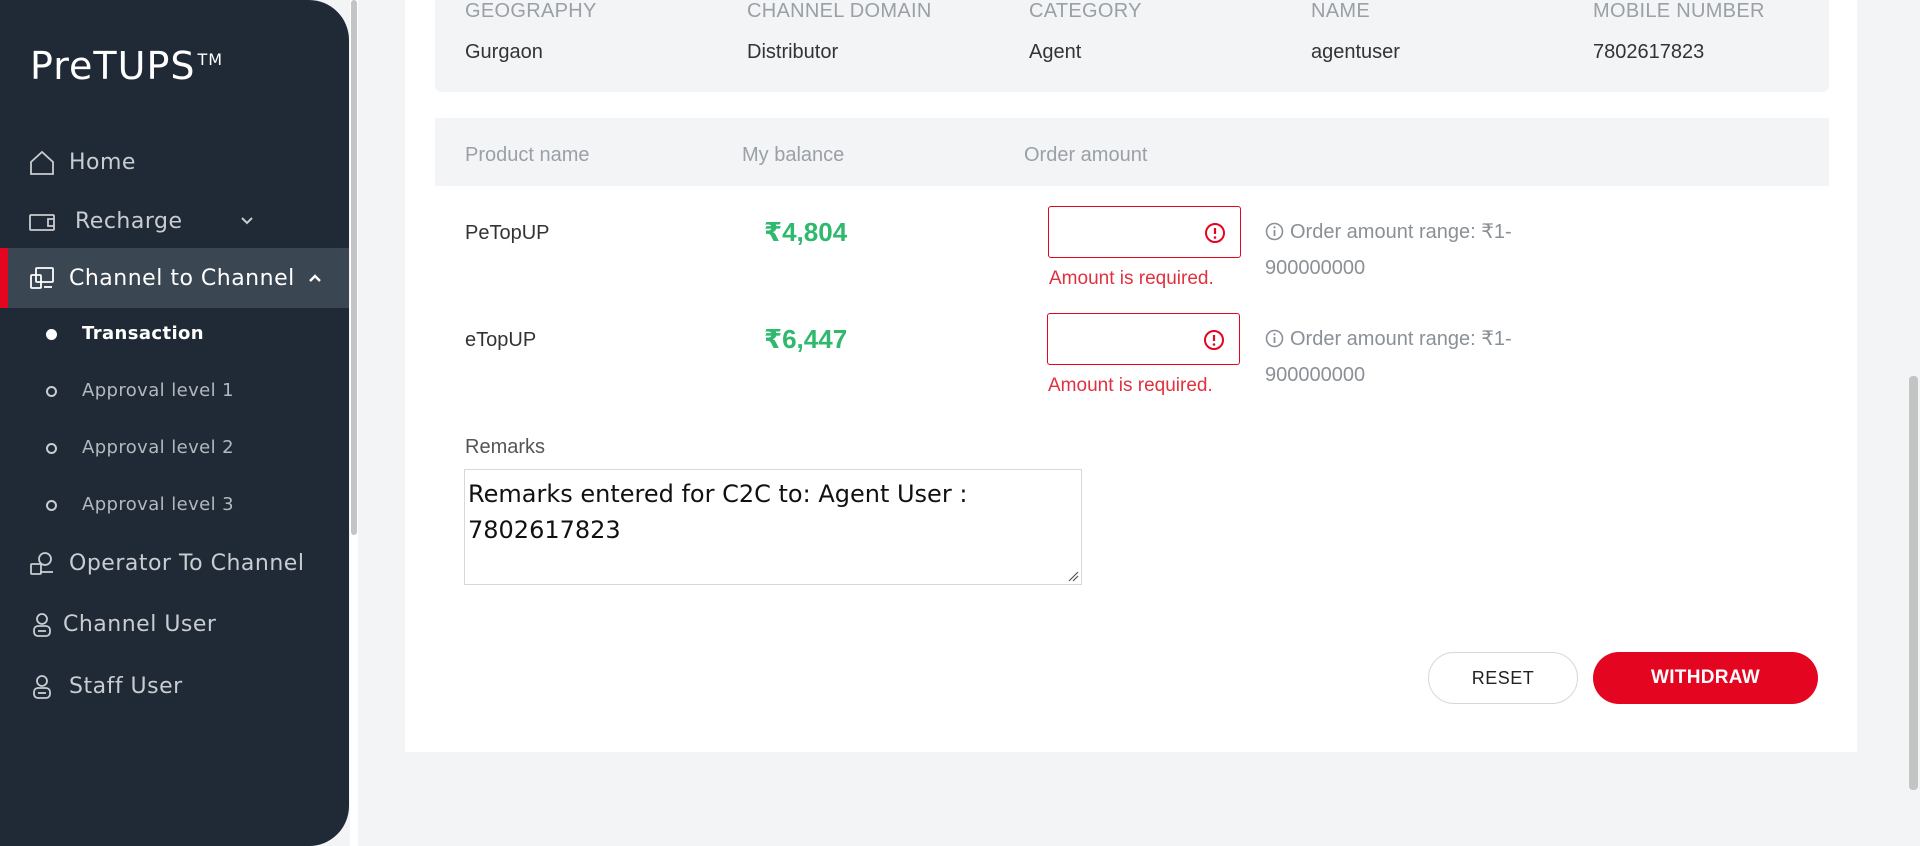 This screenshot has height=846, width=1920. I want to click on info-value: agentuser, so click(1355, 52).